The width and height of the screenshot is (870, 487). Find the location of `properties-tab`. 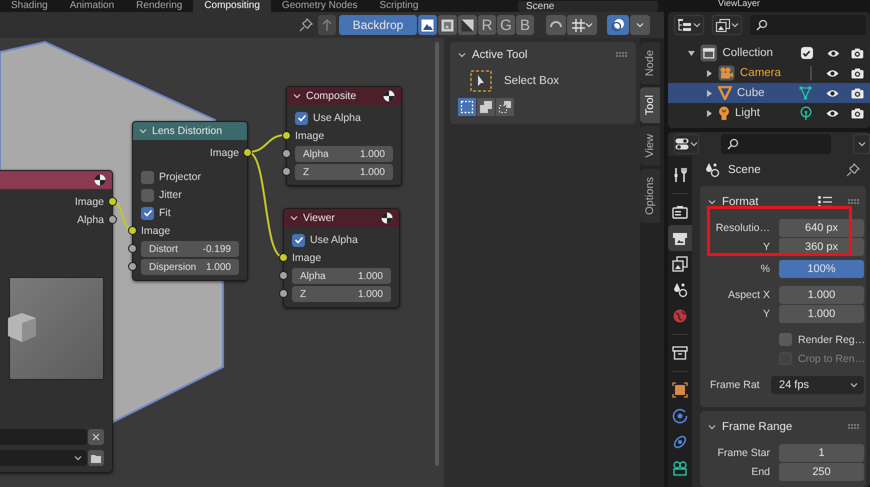

properties-tab is located at coordinates (680, 238).